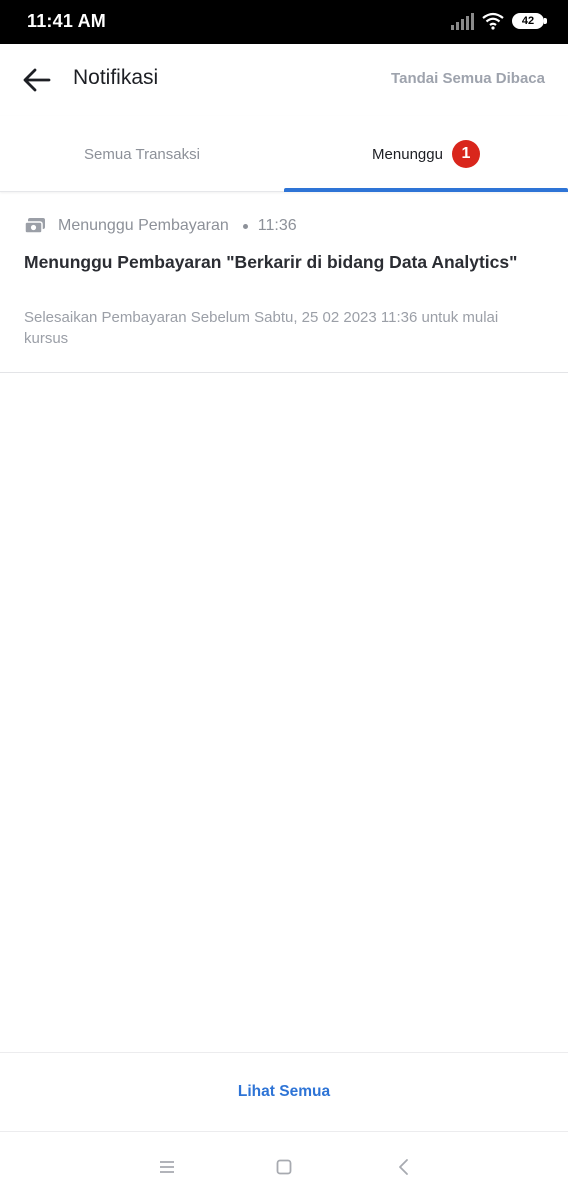 This screenshot has height=1200, width=568. What do you see at coordinates (426, 190) in the screenshot?
I see `active-tab-indicator` at bounding box center [426, 190].